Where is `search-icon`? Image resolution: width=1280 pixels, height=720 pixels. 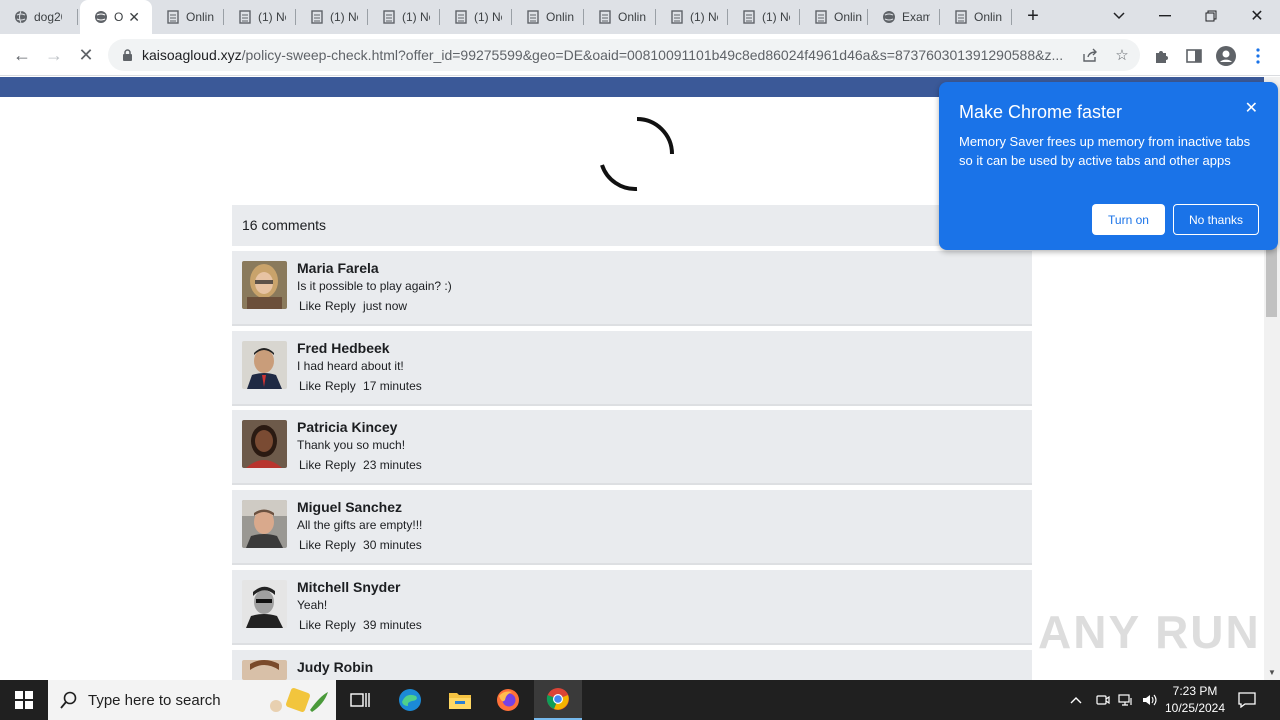 search-icon is located at coordinates (69, 702).